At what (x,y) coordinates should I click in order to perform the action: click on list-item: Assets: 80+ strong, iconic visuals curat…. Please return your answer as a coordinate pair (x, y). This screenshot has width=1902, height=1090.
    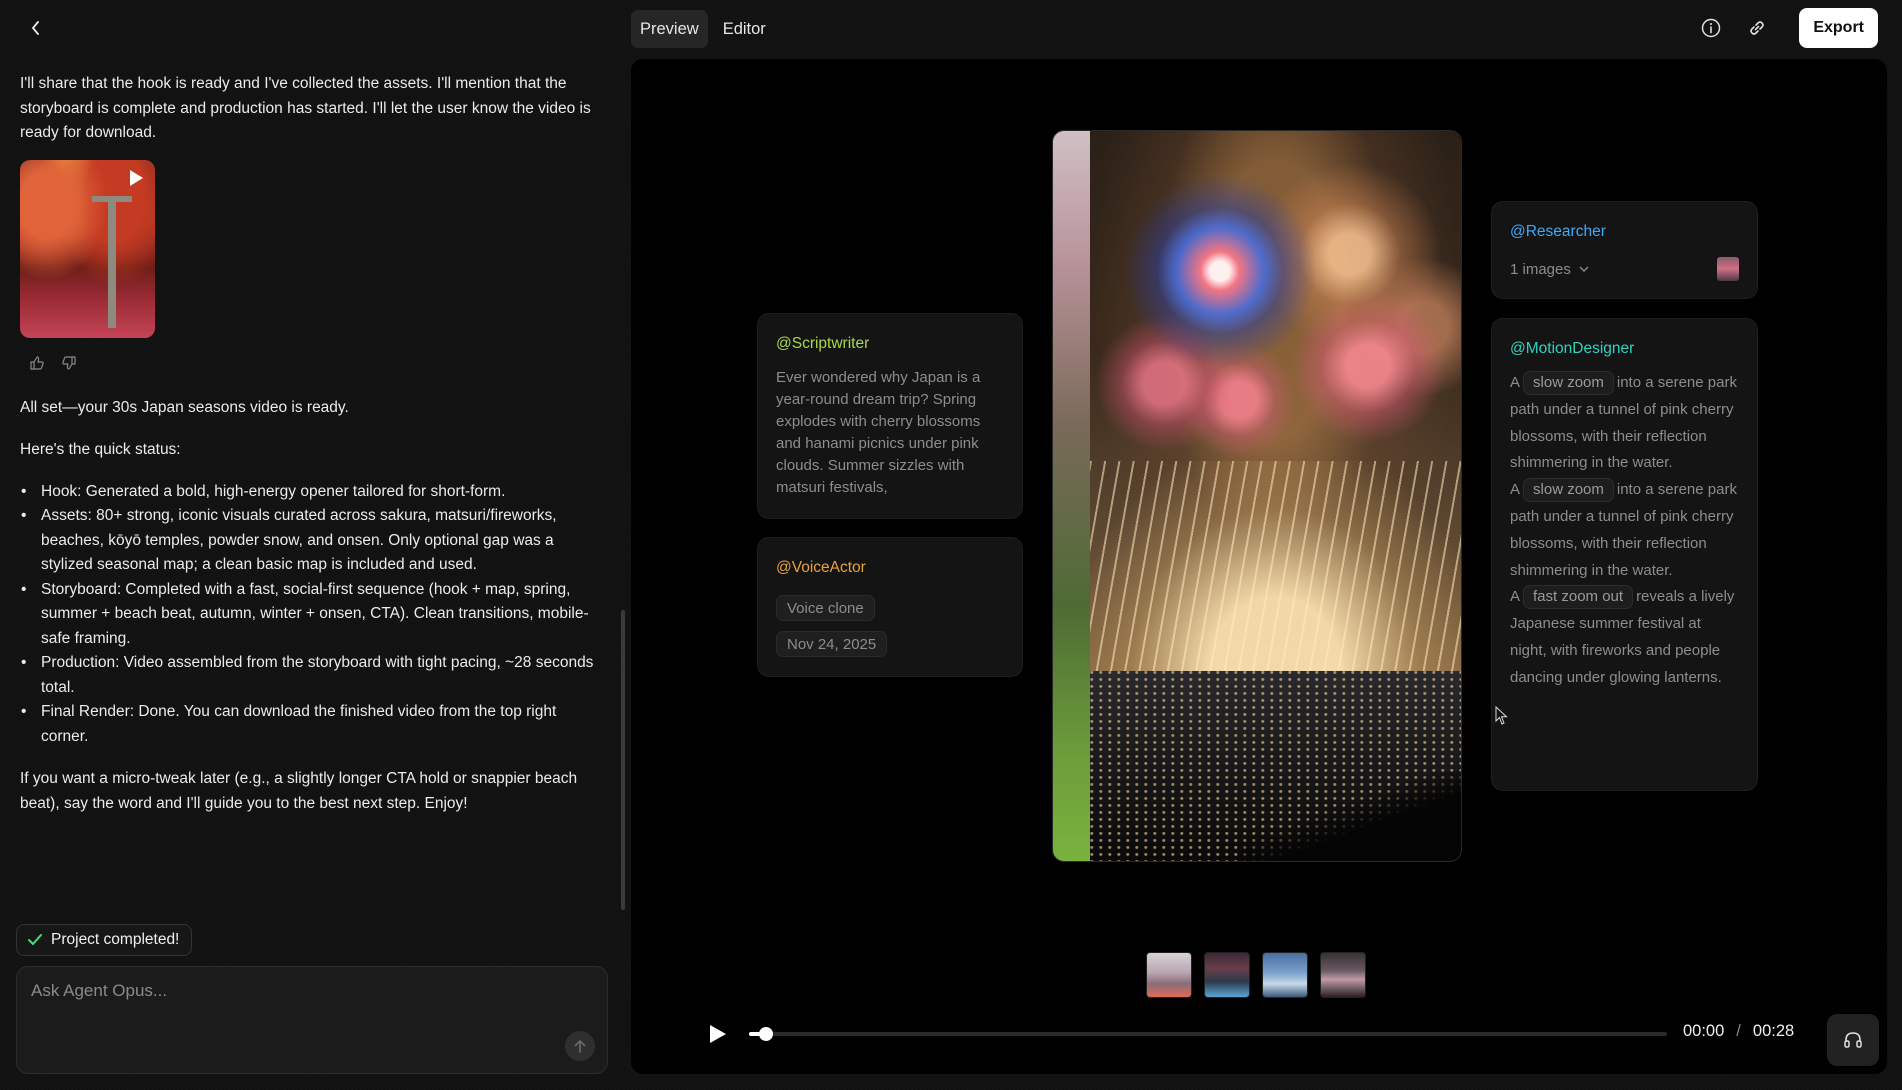
    Looking at the image, I should click on (312, 541).